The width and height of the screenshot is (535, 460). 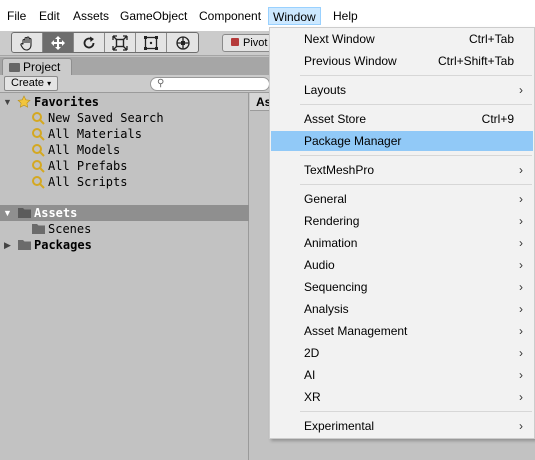 I want to click on menu-component: Component, so click(x=230, y=16).